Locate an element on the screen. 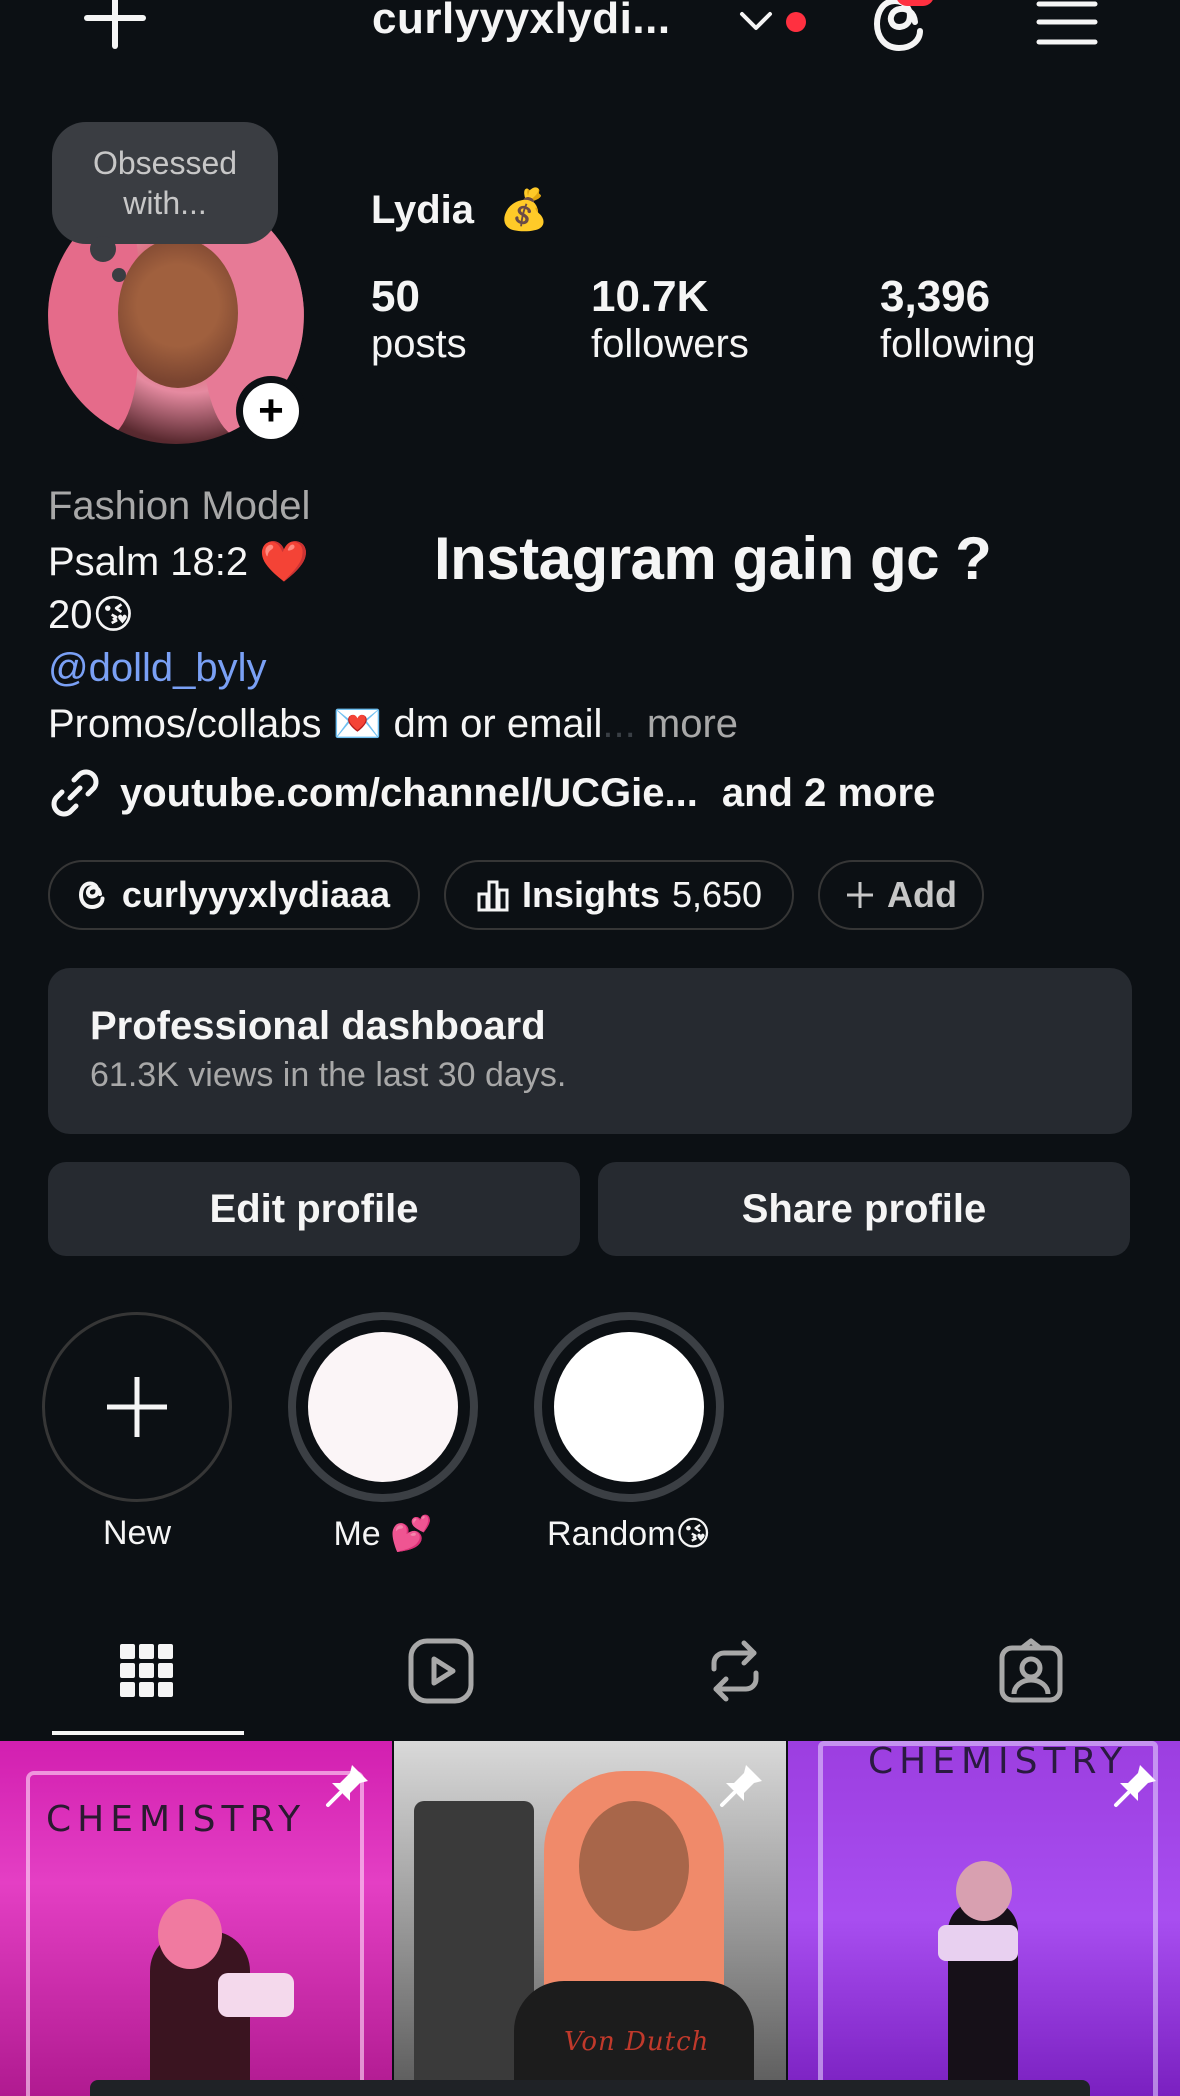 The image size is (1180, 2096). tab-reels is located at coordinates (441, 1671).